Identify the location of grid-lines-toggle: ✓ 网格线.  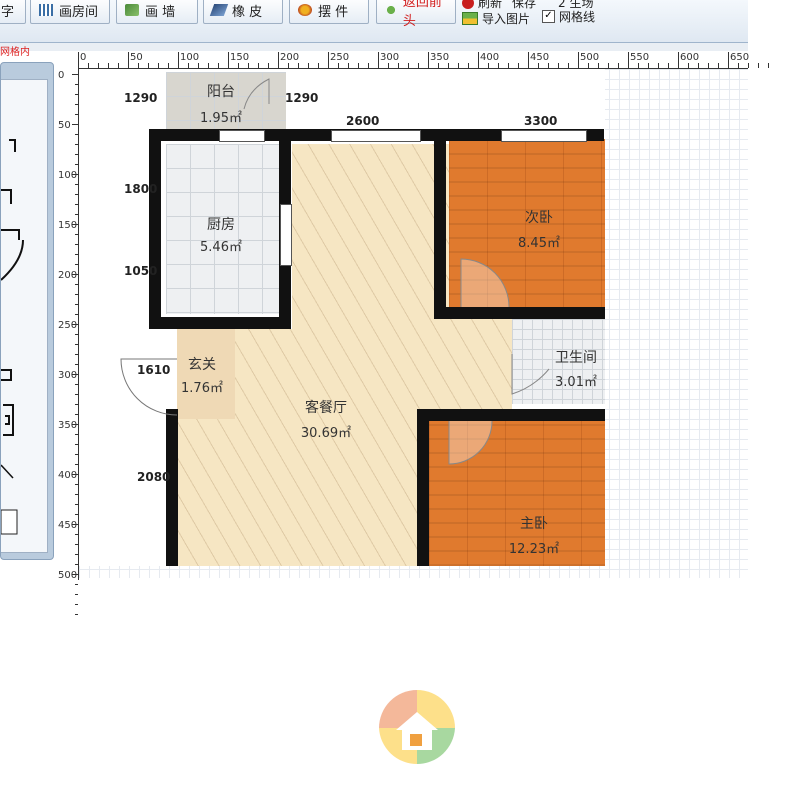
(568, 16).